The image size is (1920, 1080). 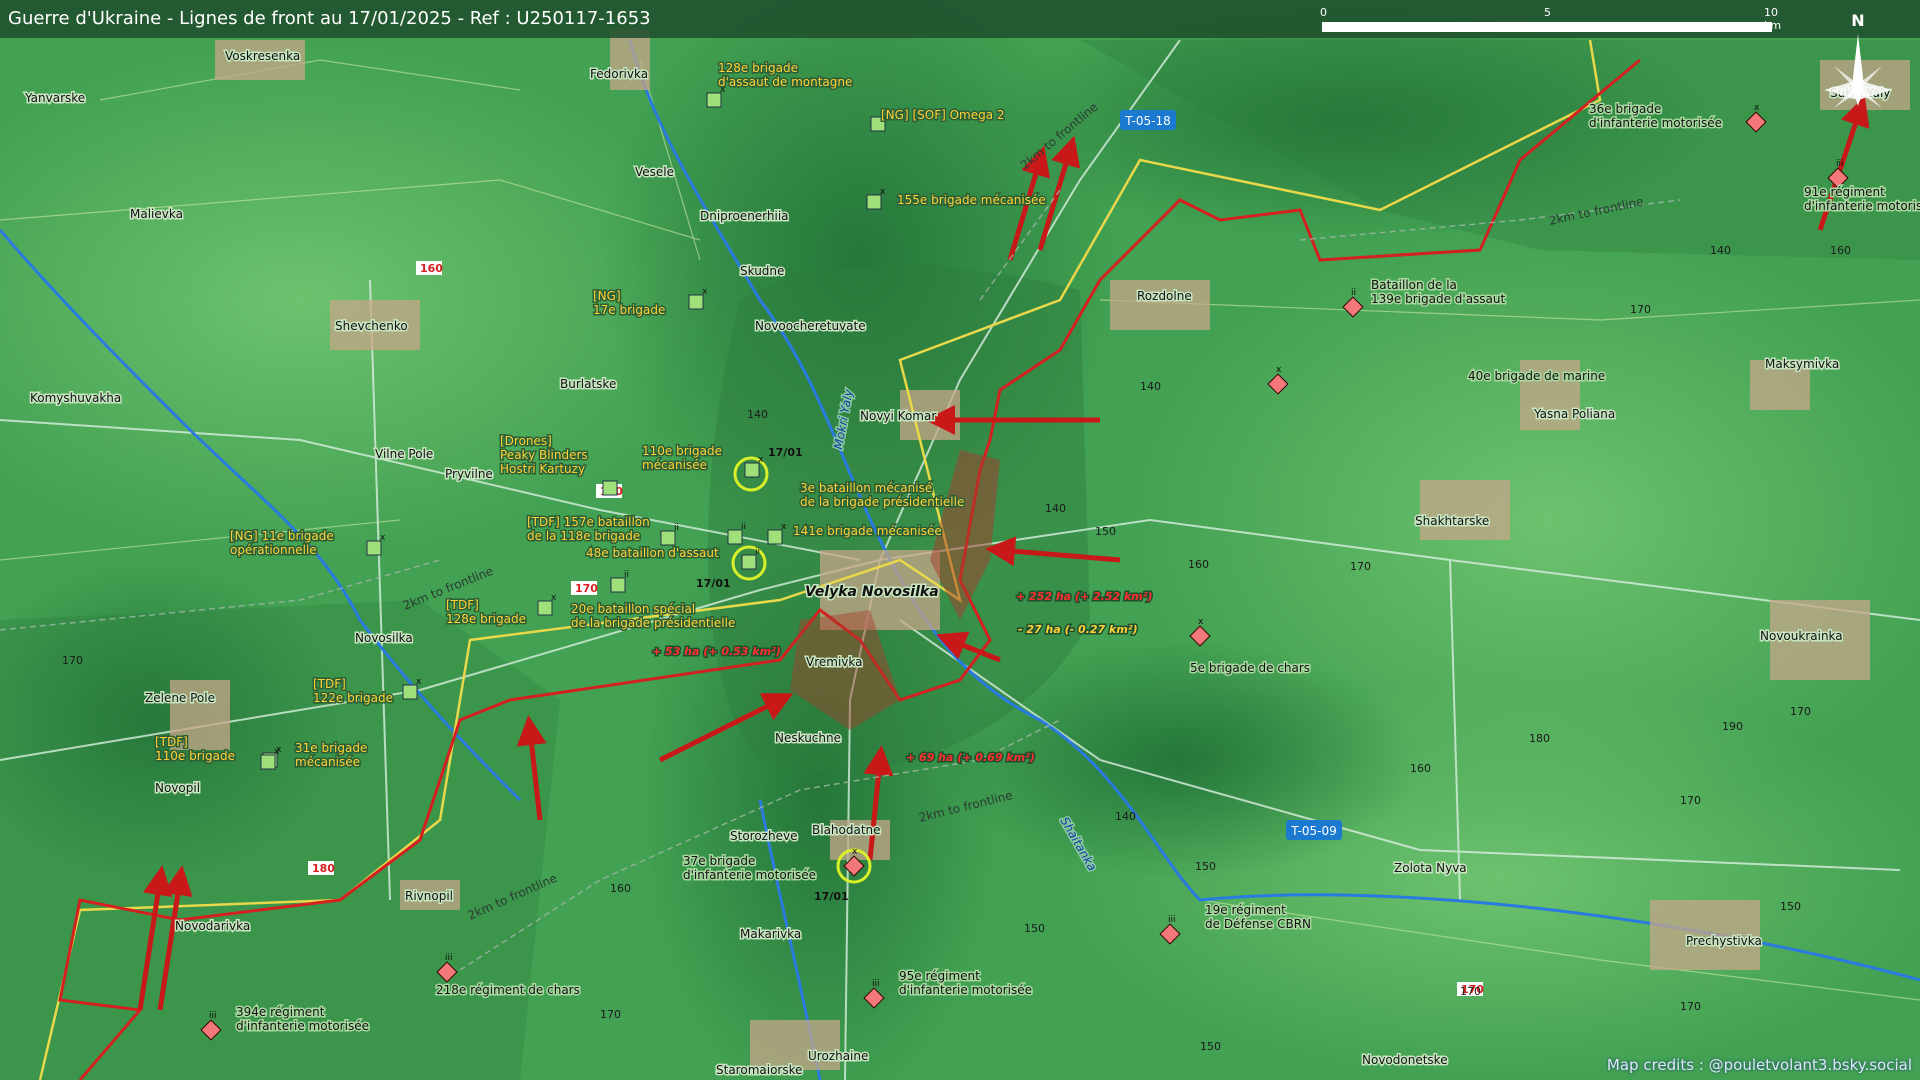 What do you see at coordinates (508, 990) in the screenshot?
I see `ru-unit-label: 218e régiment de chars` at bounding box center [508, 990].